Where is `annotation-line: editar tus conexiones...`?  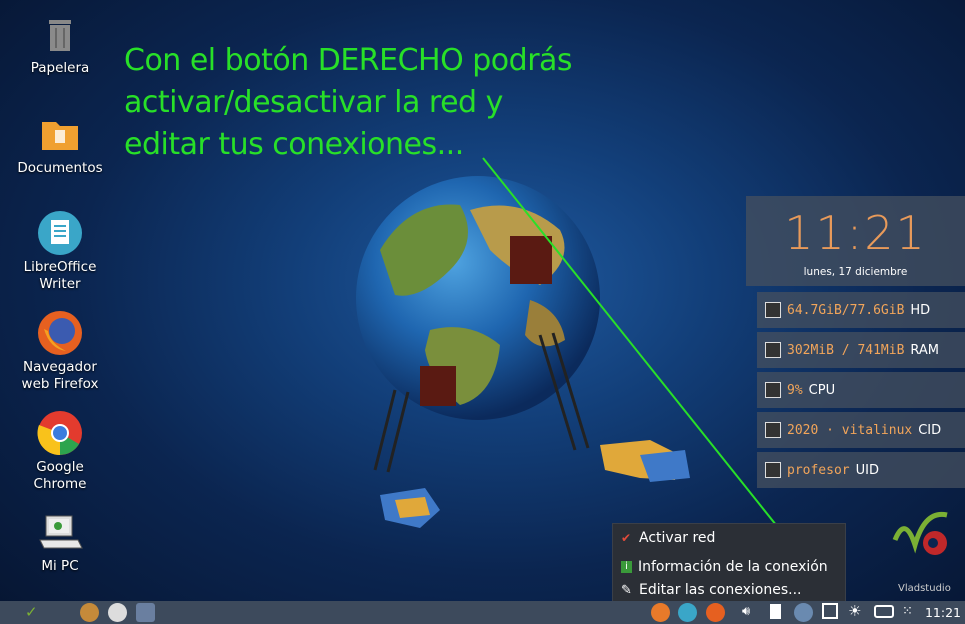 annotation-line: editar tus conexiones... is located at coordinates (294, 144).